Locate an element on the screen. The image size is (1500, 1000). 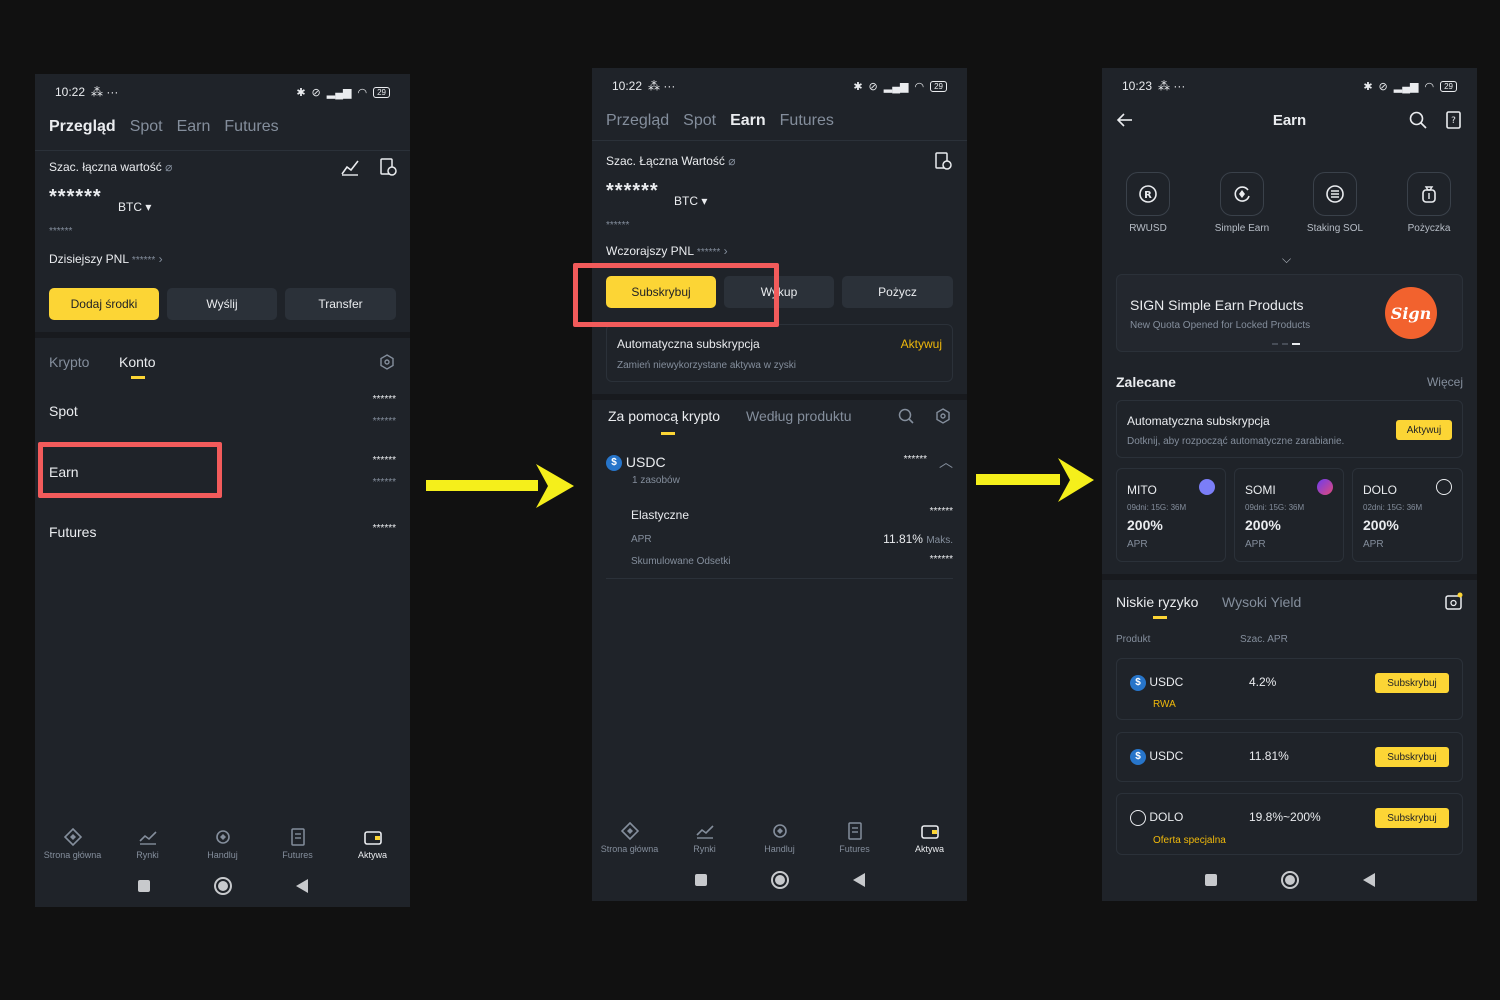
pnl-row: Wczorajszy PNL ****** › is located at coordinates (667, 251).